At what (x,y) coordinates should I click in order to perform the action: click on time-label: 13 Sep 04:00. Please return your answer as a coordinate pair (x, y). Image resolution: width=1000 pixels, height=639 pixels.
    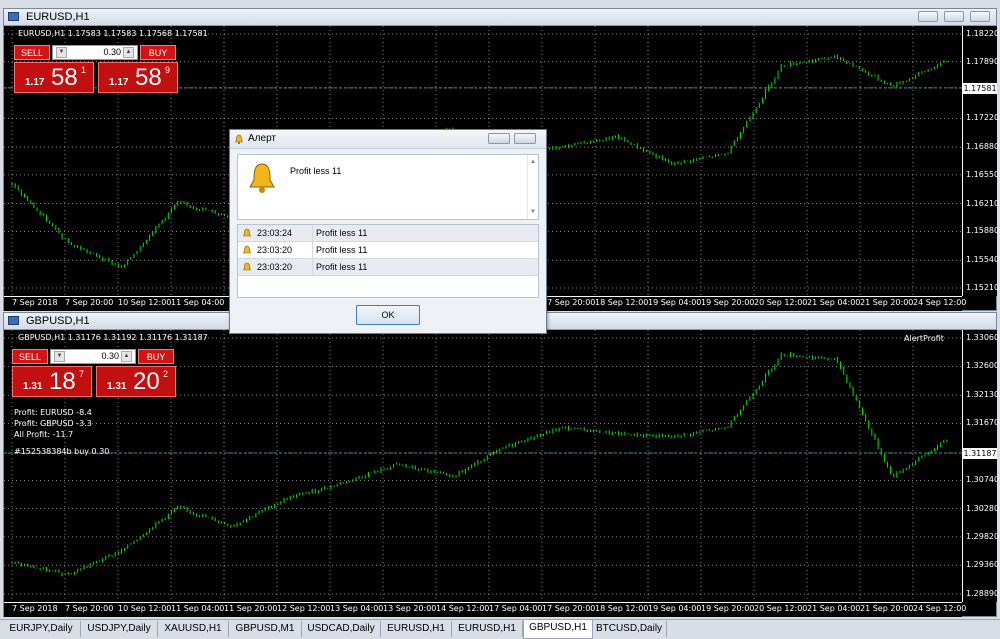
    Looking at the image, I should click on (357, 608).